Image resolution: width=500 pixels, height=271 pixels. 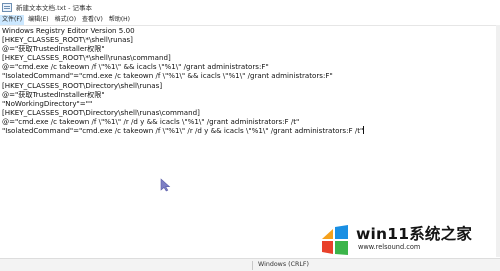 What do you see at coordinates (92, 20) in the screenshot?
I see `menu-view: 查看(V)` at bounding box center [92, 20].